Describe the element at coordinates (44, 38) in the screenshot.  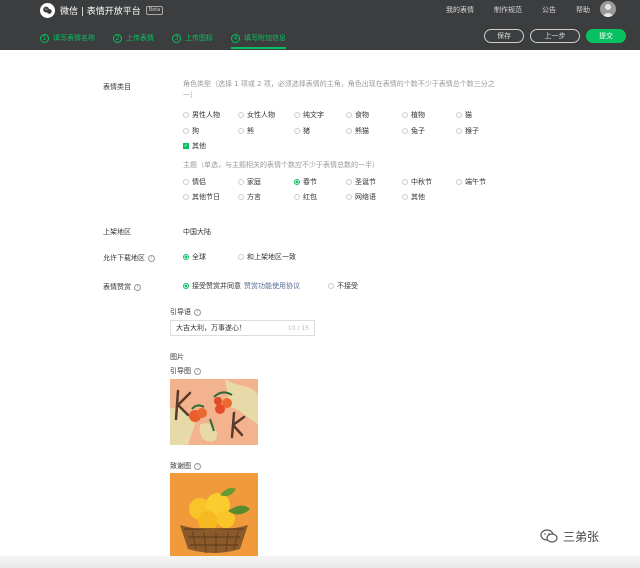
I see `step-number: 1` at that location.